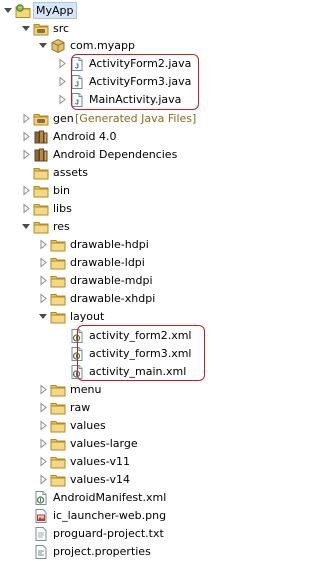 This screenshot has width=320, height=561. Describe the element at coordinates (41, 515) in the screenshot. I see `image-file-icon` at that location.